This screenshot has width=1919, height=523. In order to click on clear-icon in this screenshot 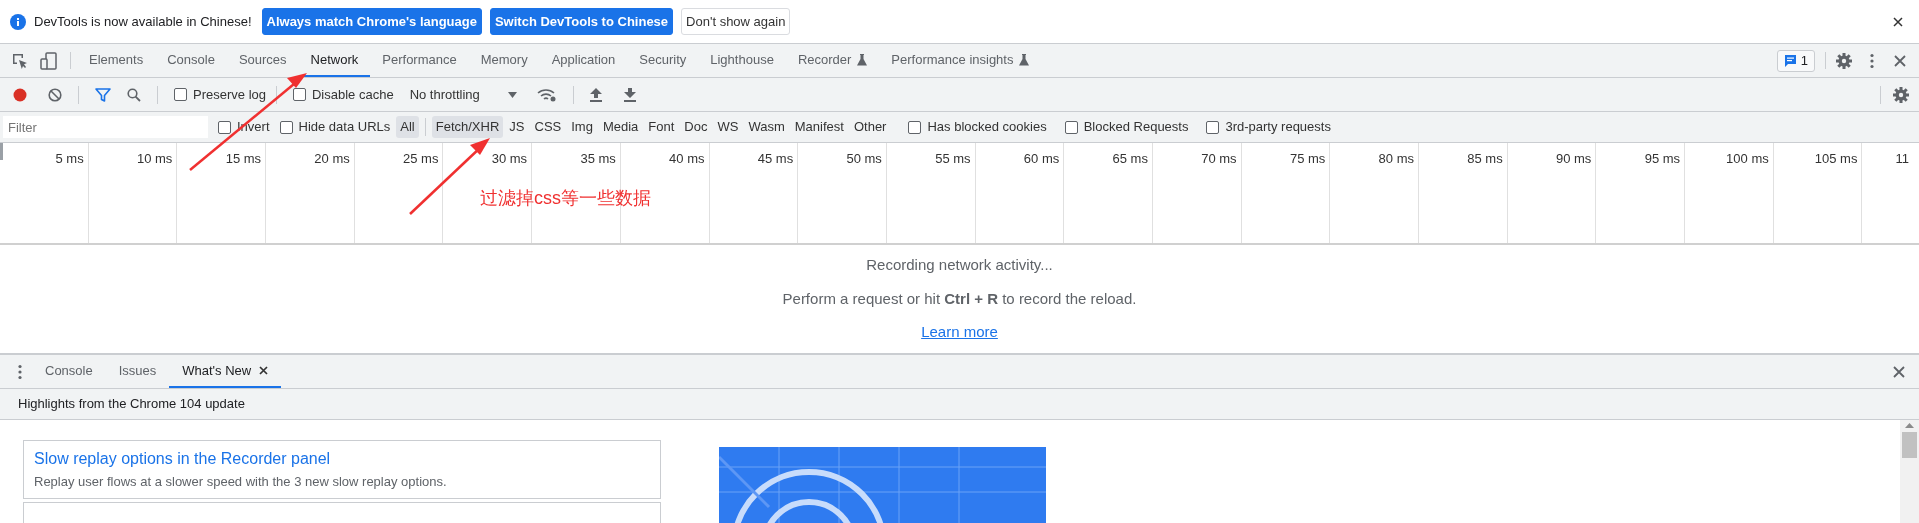, I will do `click(55, 94)`.